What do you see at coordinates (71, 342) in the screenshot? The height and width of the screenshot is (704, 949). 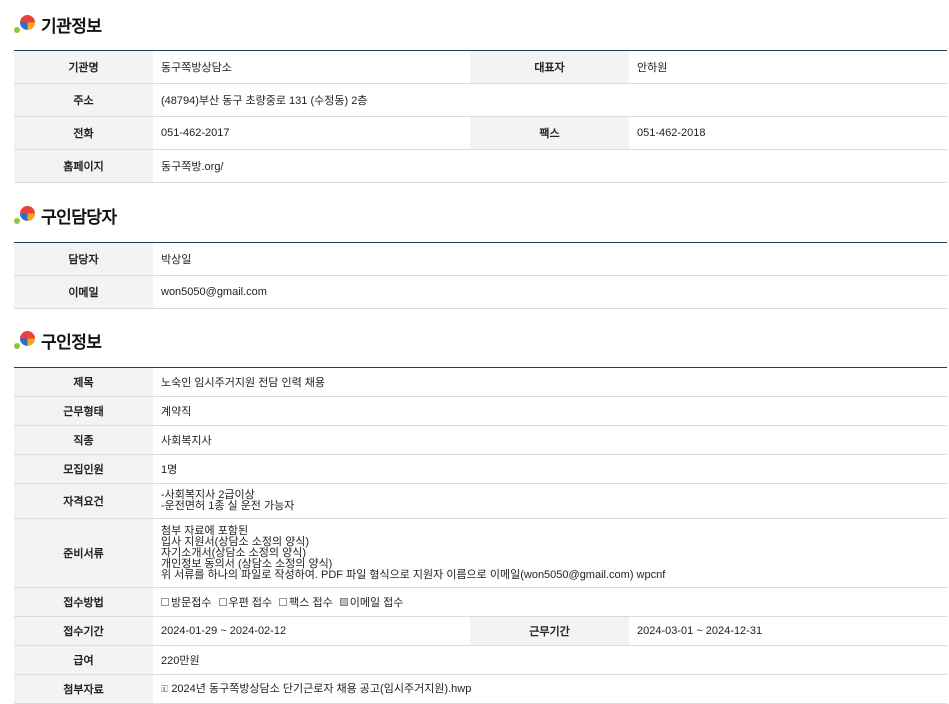 I see `section-heading: 구인정보` at bounding box center [71, 342].